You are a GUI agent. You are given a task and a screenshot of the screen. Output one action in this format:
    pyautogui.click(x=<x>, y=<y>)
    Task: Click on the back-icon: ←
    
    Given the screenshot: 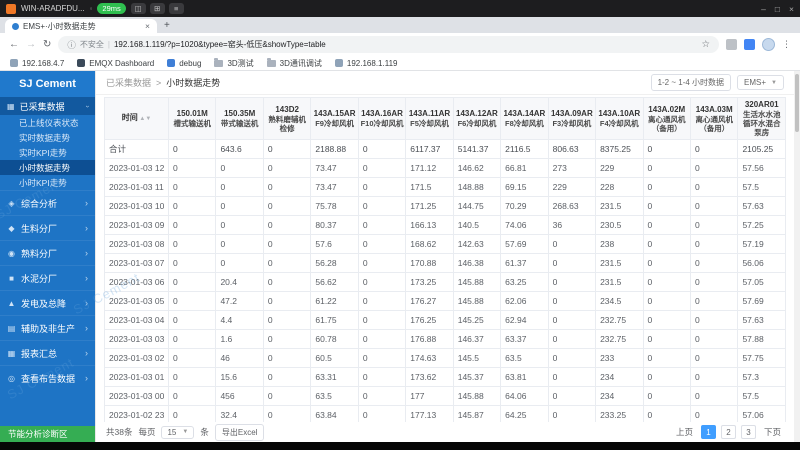 What is the action you would take?
    pyautogui.click(x=14, y=44)
    